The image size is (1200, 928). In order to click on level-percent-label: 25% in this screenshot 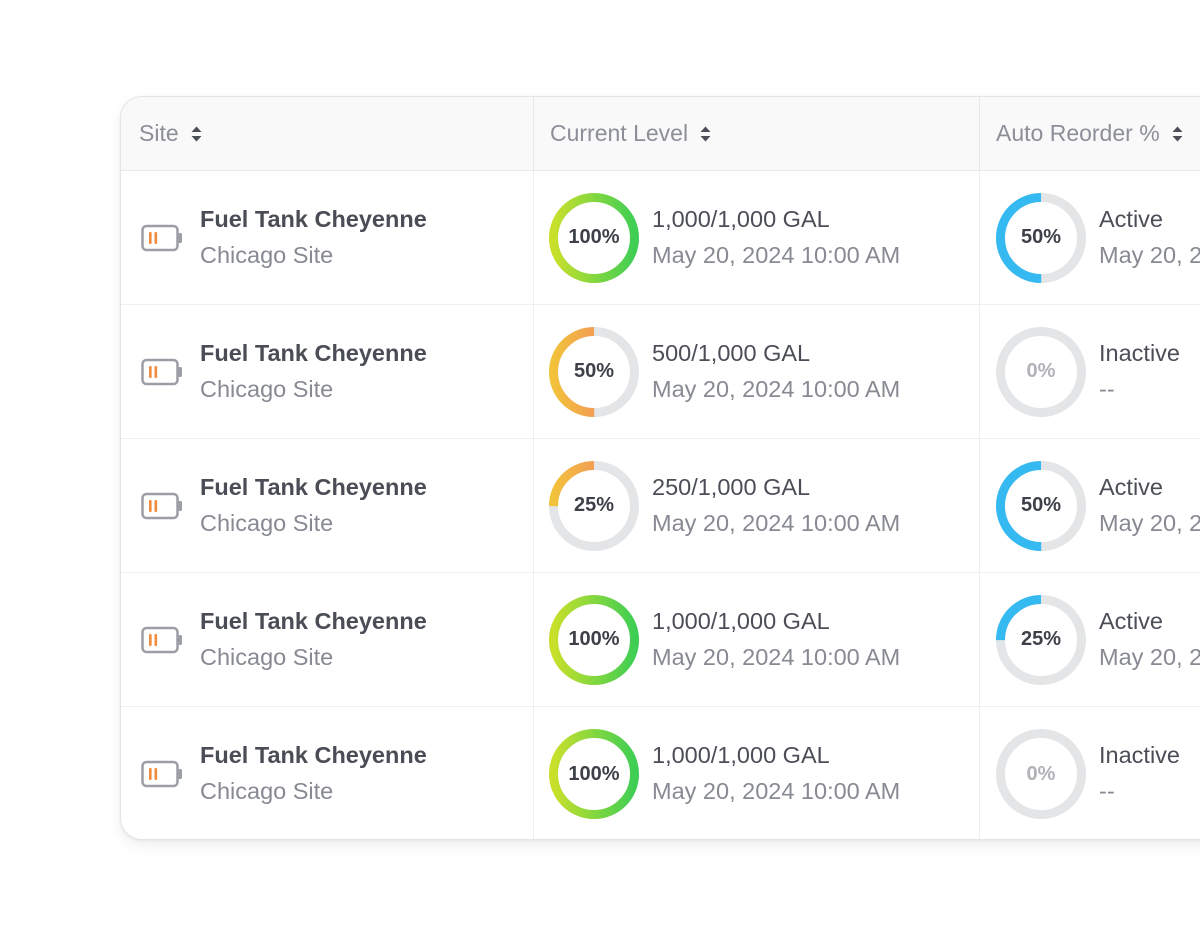, I will do `click(594, 505)`.